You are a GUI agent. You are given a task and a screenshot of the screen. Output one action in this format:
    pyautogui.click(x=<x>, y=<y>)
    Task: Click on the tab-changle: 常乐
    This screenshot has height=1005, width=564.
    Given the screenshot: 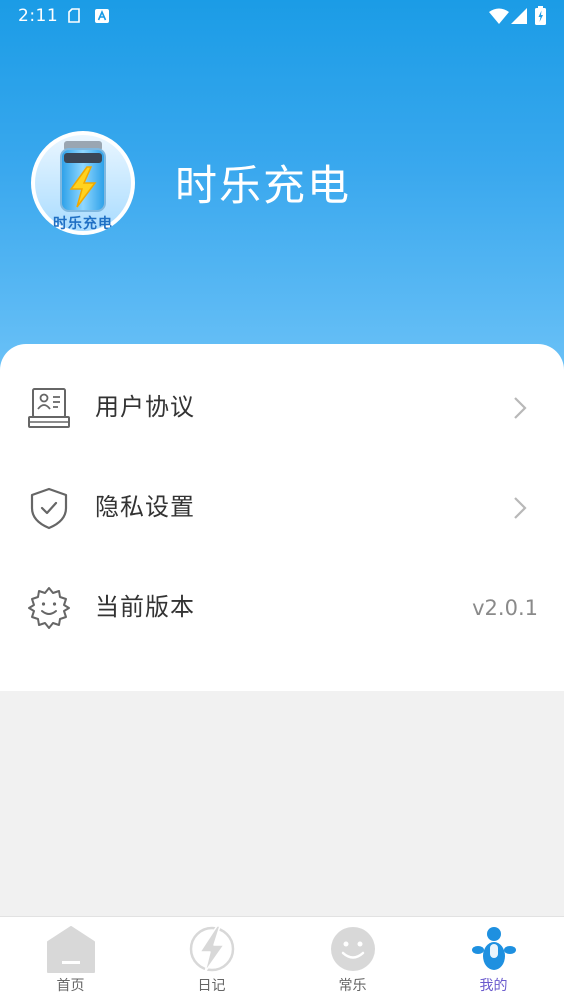 What is the action you would take?
    pyautogui.click(x=352, y=961)
    